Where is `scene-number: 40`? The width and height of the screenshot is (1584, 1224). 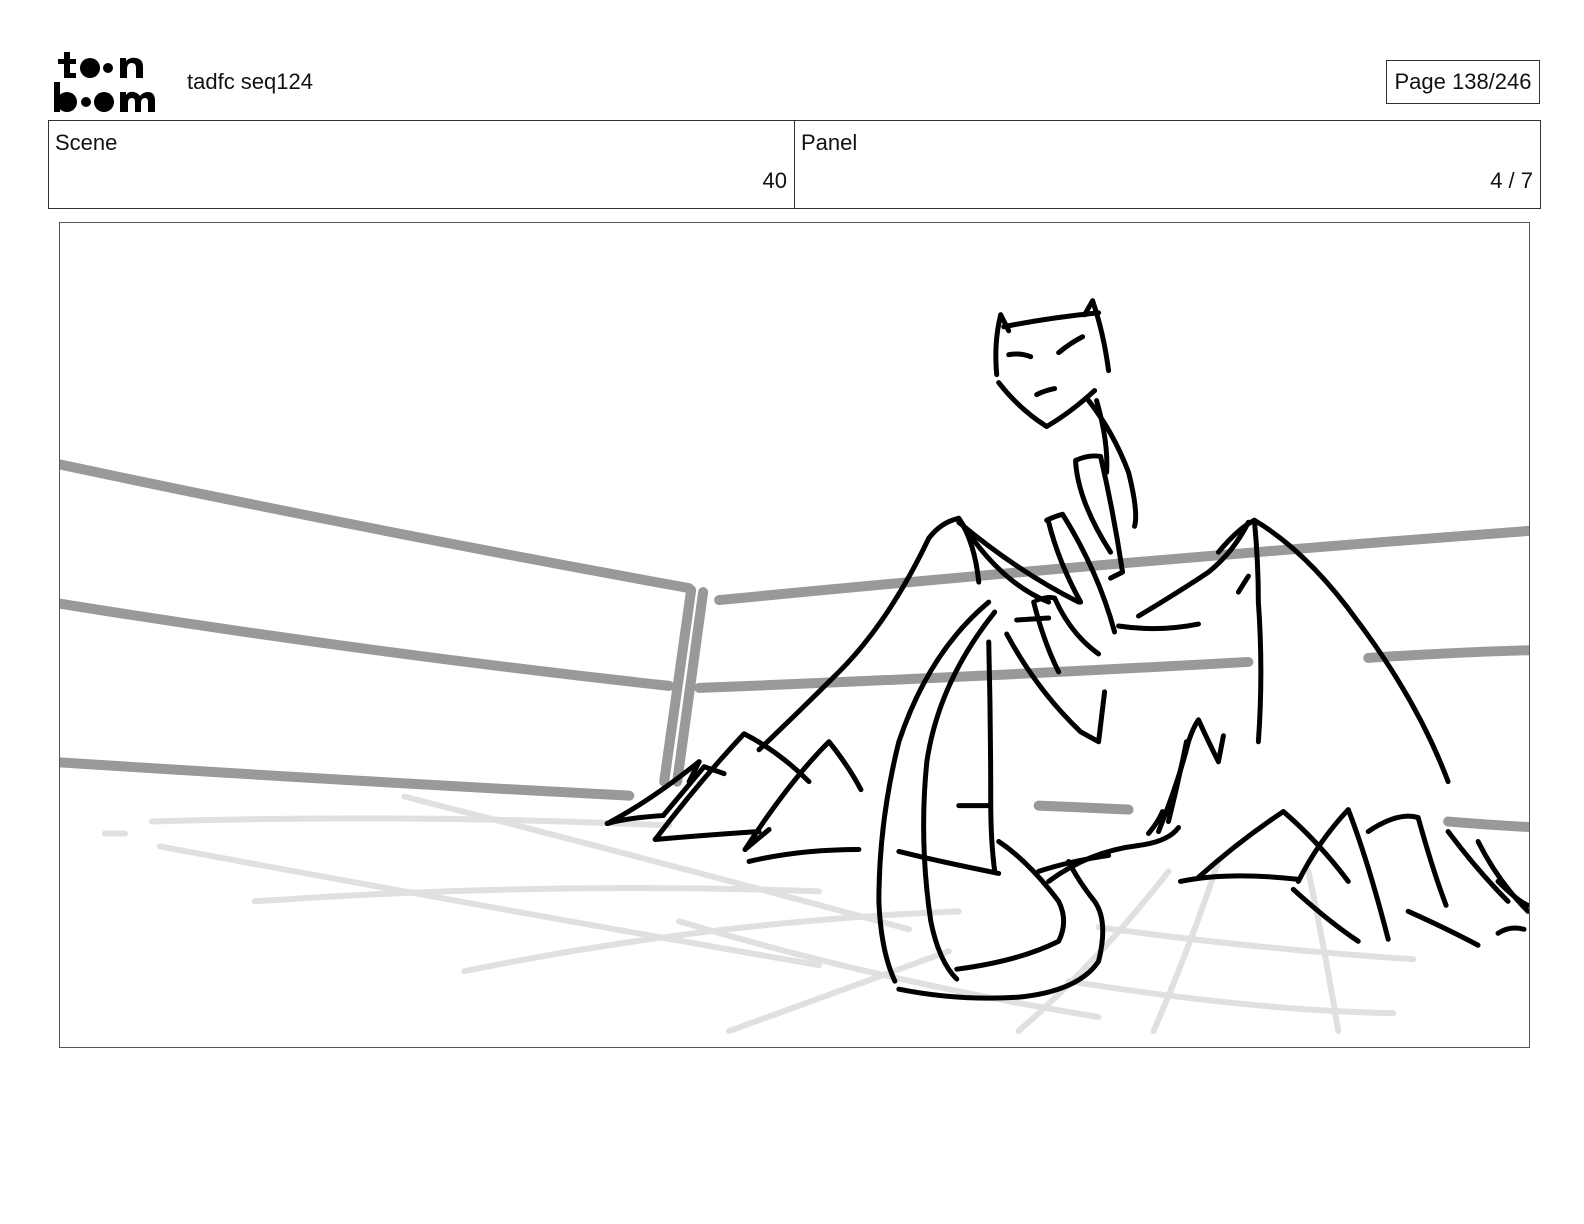 scene-number: 40 is located at coordinates (774, 180).